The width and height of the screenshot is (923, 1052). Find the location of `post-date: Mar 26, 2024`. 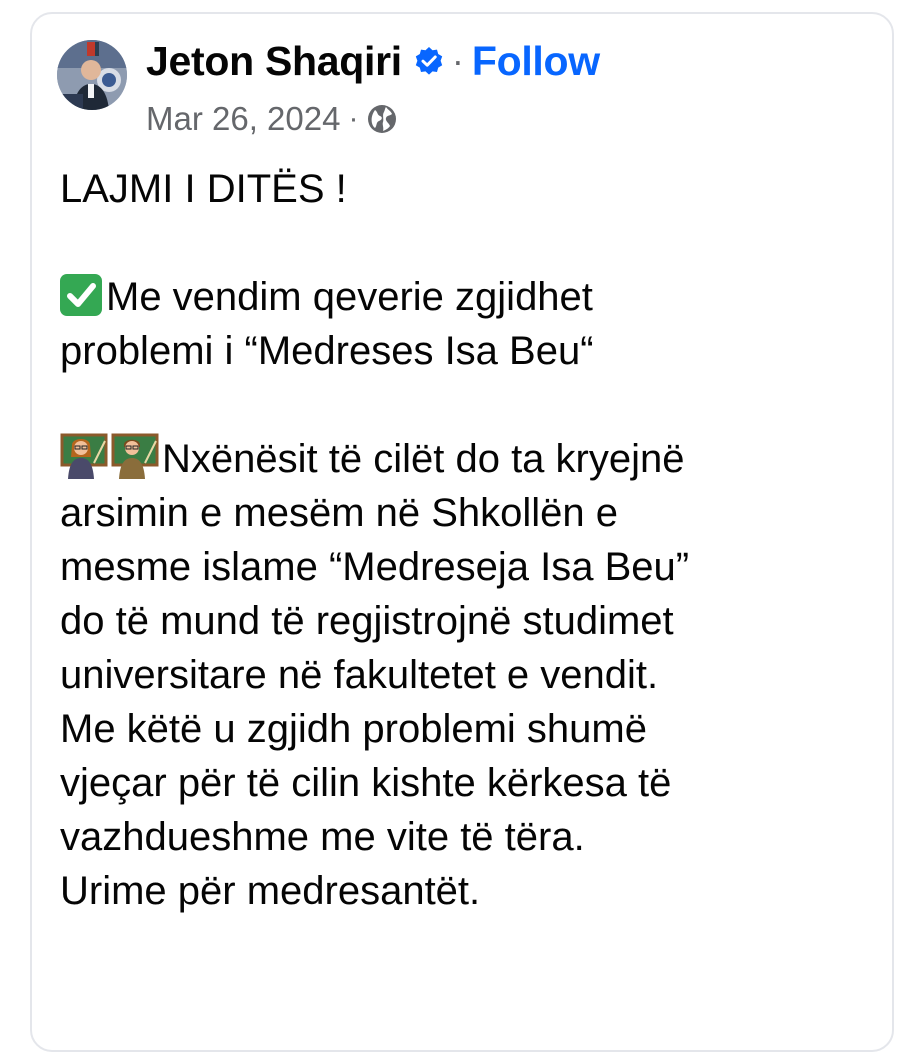

post-date: Mar 26, 2024 is located at coordinates (243, 119).